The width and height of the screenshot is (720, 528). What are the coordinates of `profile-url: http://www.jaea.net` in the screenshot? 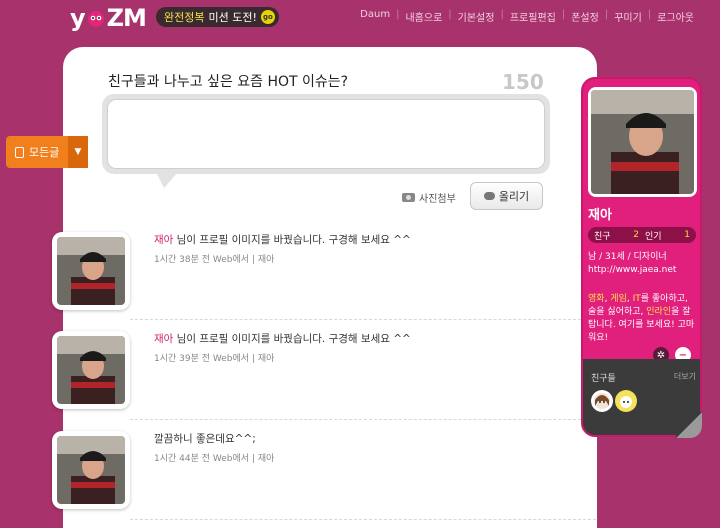 It's located at (632, 270).